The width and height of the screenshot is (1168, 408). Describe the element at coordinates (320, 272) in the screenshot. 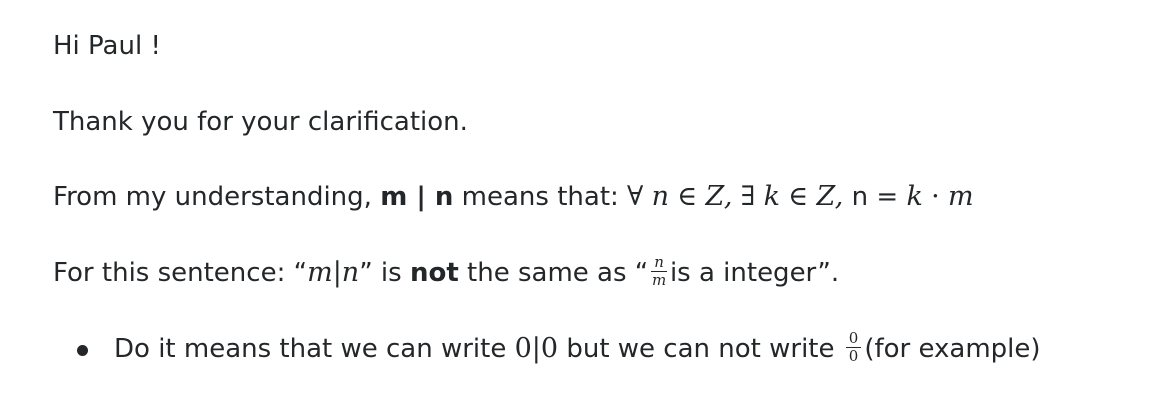

I see `math-m-sentence: m` at that location.